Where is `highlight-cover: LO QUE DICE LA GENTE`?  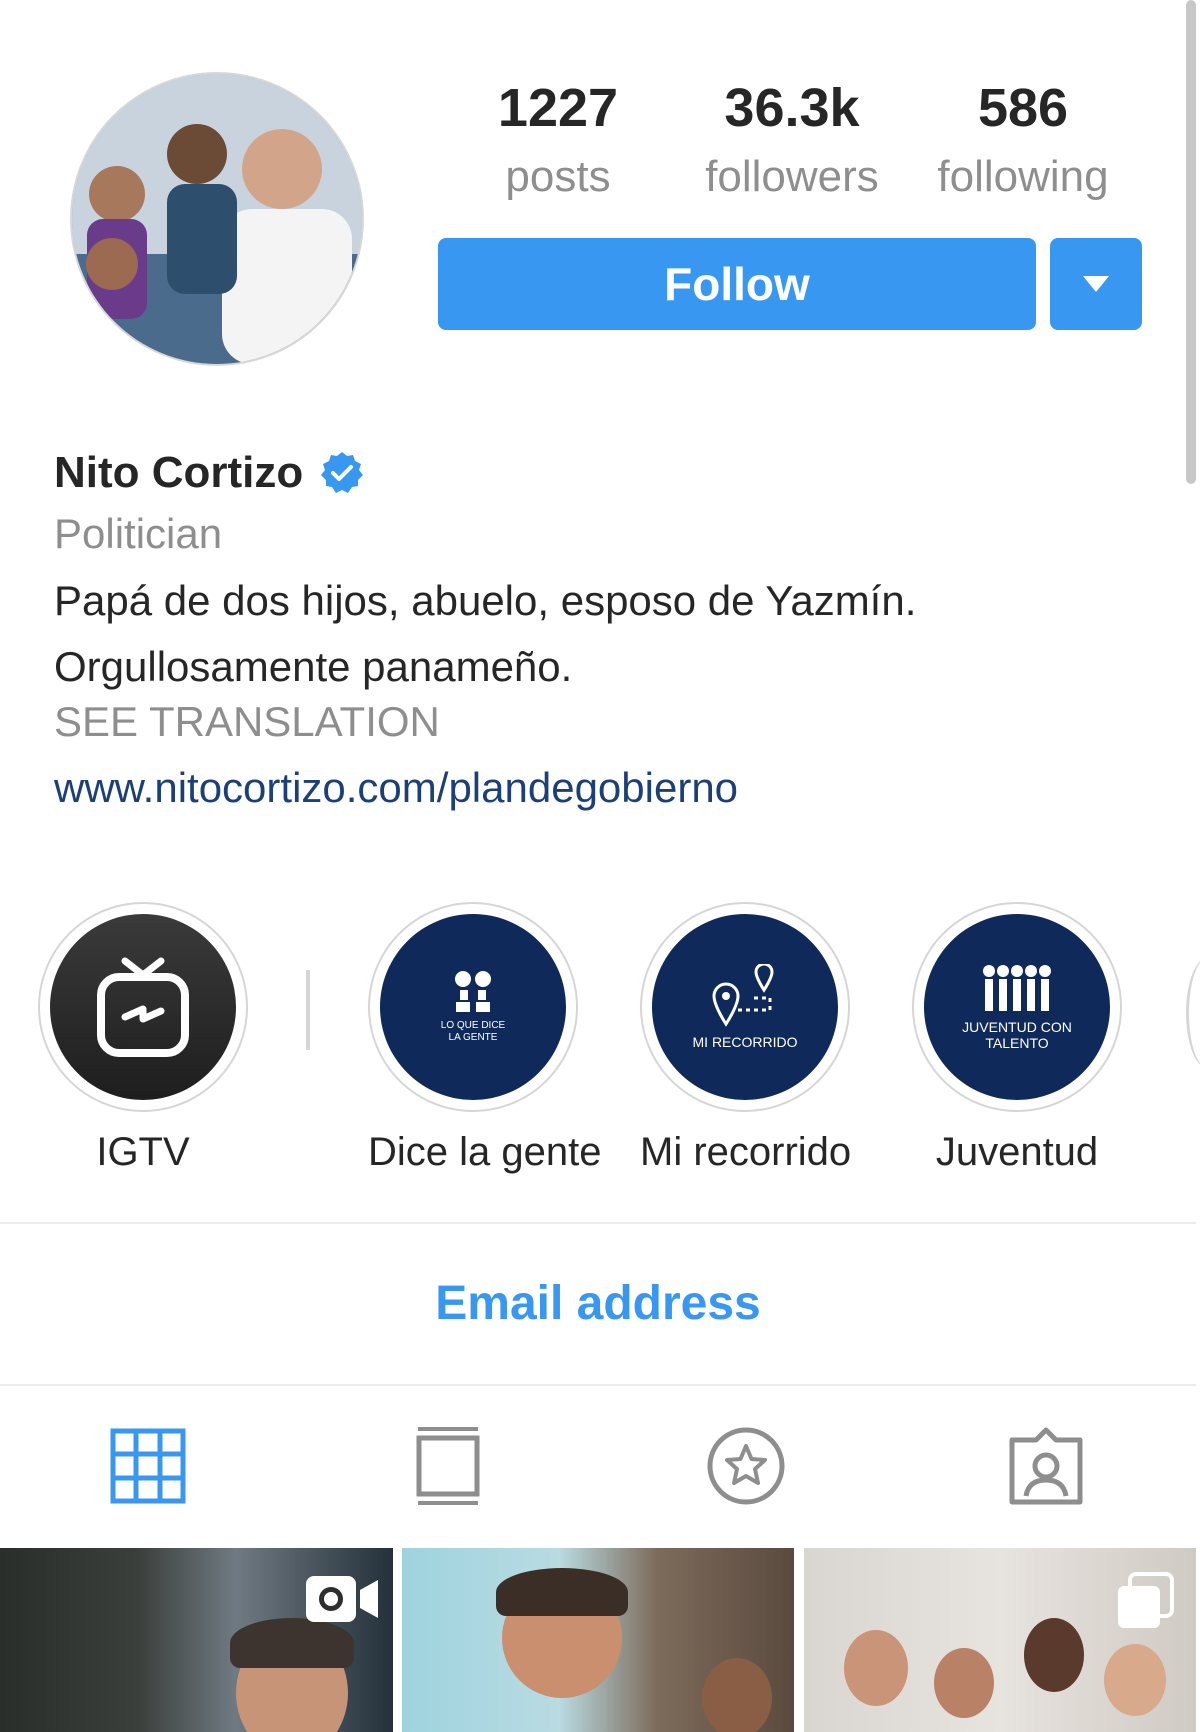 highlight-cover: LO QUE DICE LA GENTE is located at coordinates (473, 1007).